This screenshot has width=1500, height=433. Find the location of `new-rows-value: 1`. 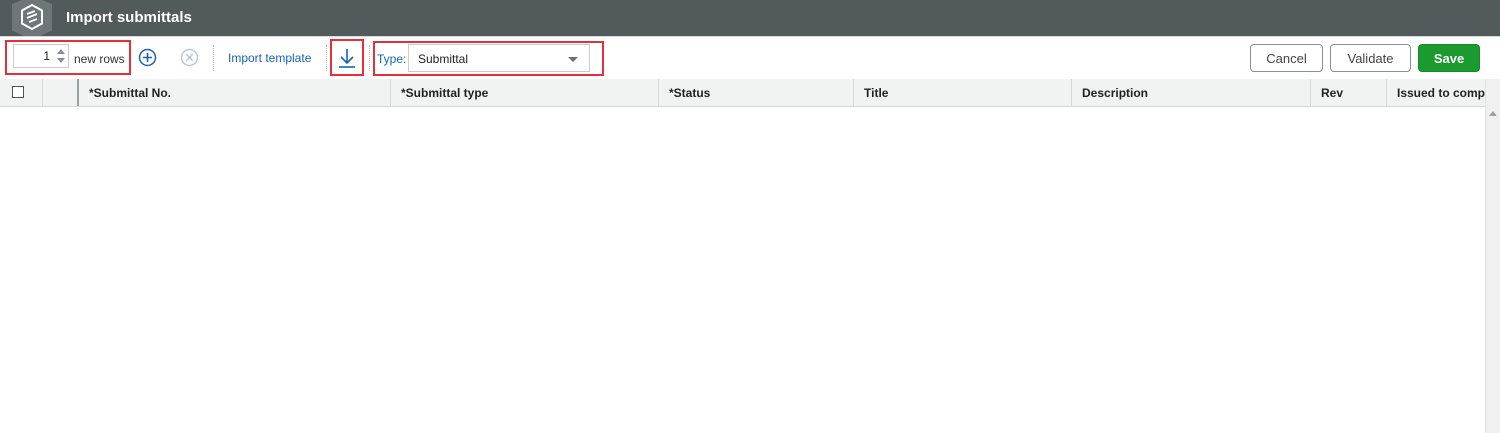

new-rows-value: 1 is located at coordinates (46, 56).